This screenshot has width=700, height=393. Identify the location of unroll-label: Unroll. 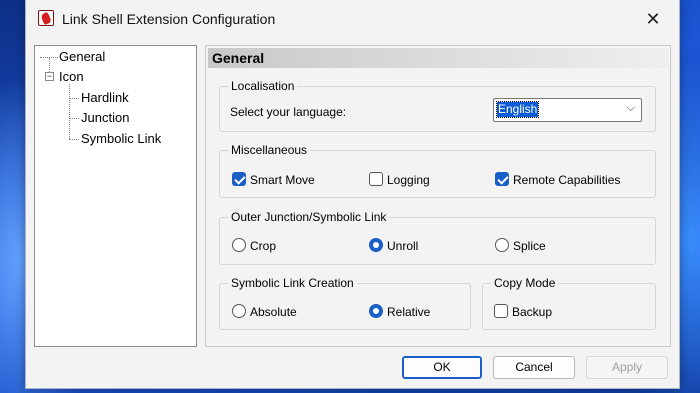
(402, 246).